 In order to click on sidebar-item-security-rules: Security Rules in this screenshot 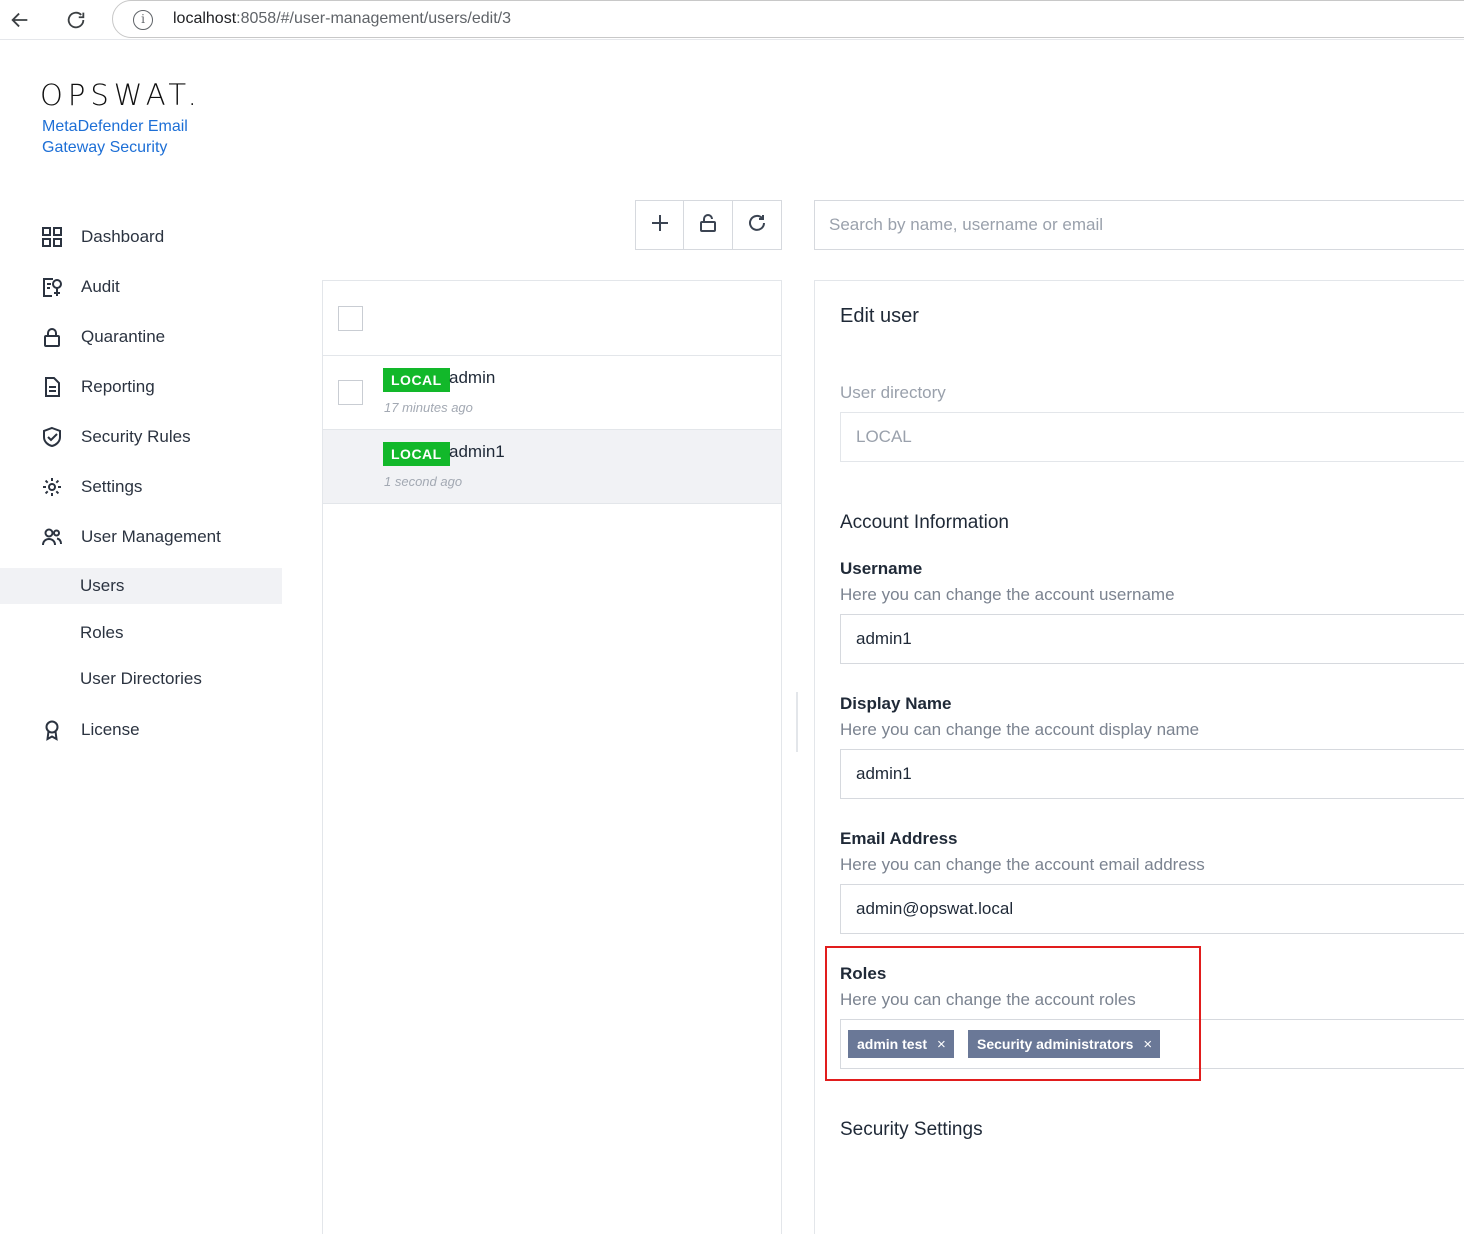, I will do `click(141, 436)`.